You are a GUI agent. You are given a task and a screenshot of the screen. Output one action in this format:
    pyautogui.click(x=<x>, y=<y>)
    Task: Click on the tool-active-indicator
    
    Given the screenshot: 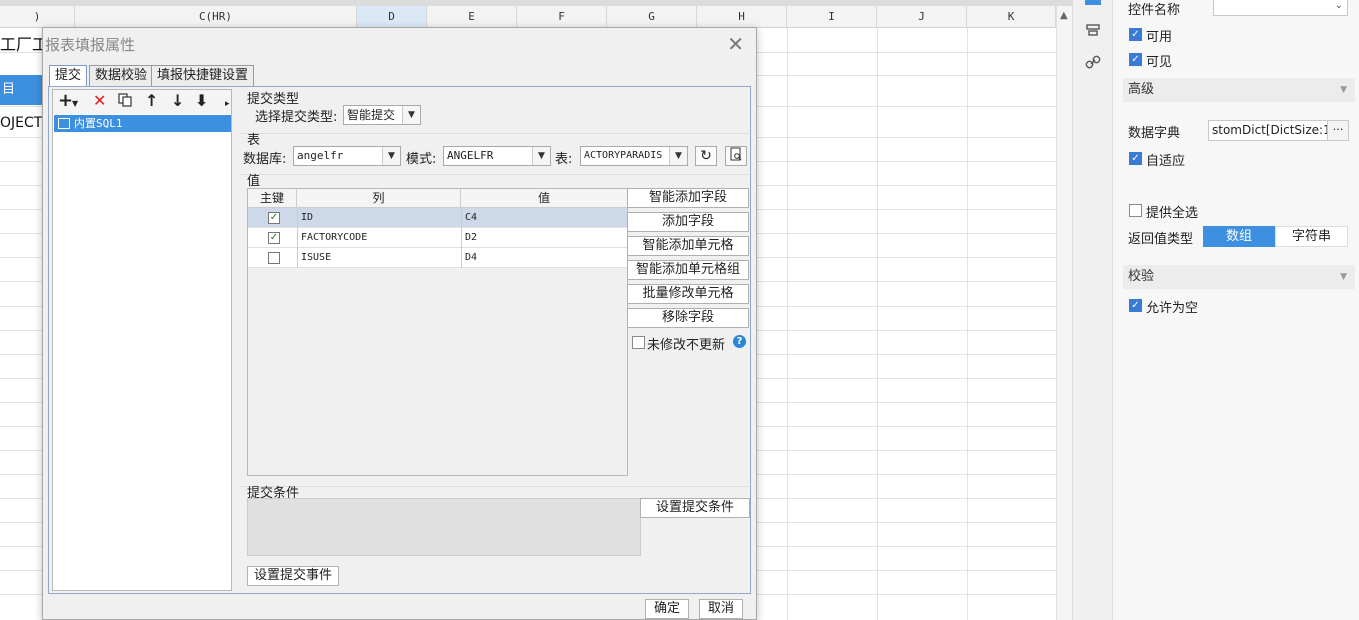 What is the action you would take?
    pyautogui.click(x=1093, y=2)
    